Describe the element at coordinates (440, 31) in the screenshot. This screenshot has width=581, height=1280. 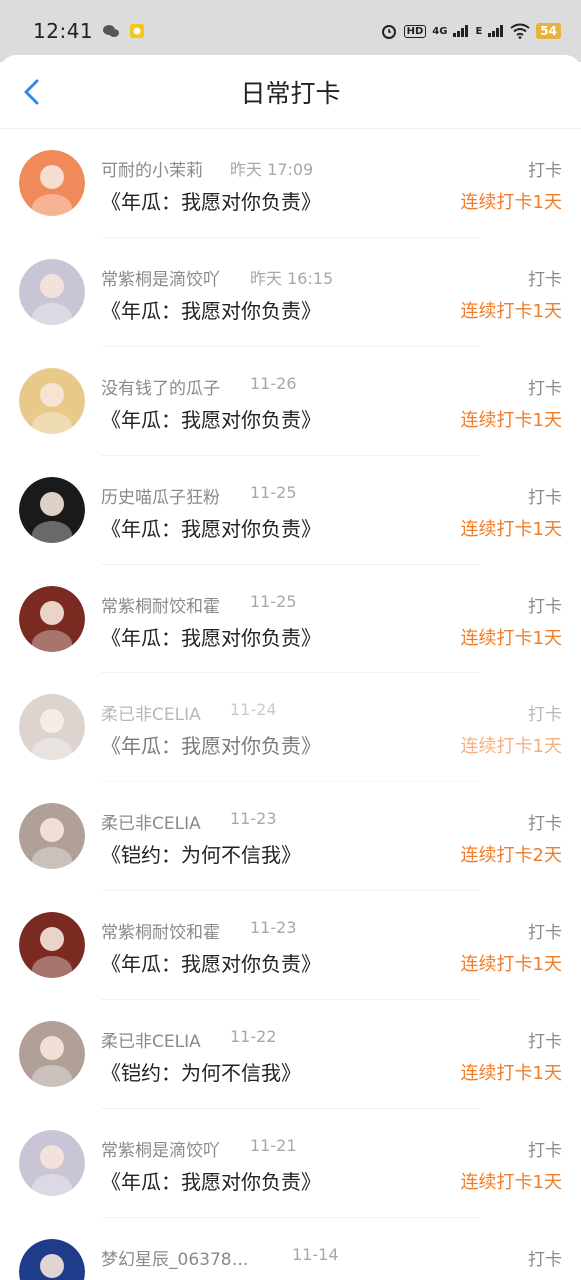
I see `network-4g-indicator: 4G` at that location.